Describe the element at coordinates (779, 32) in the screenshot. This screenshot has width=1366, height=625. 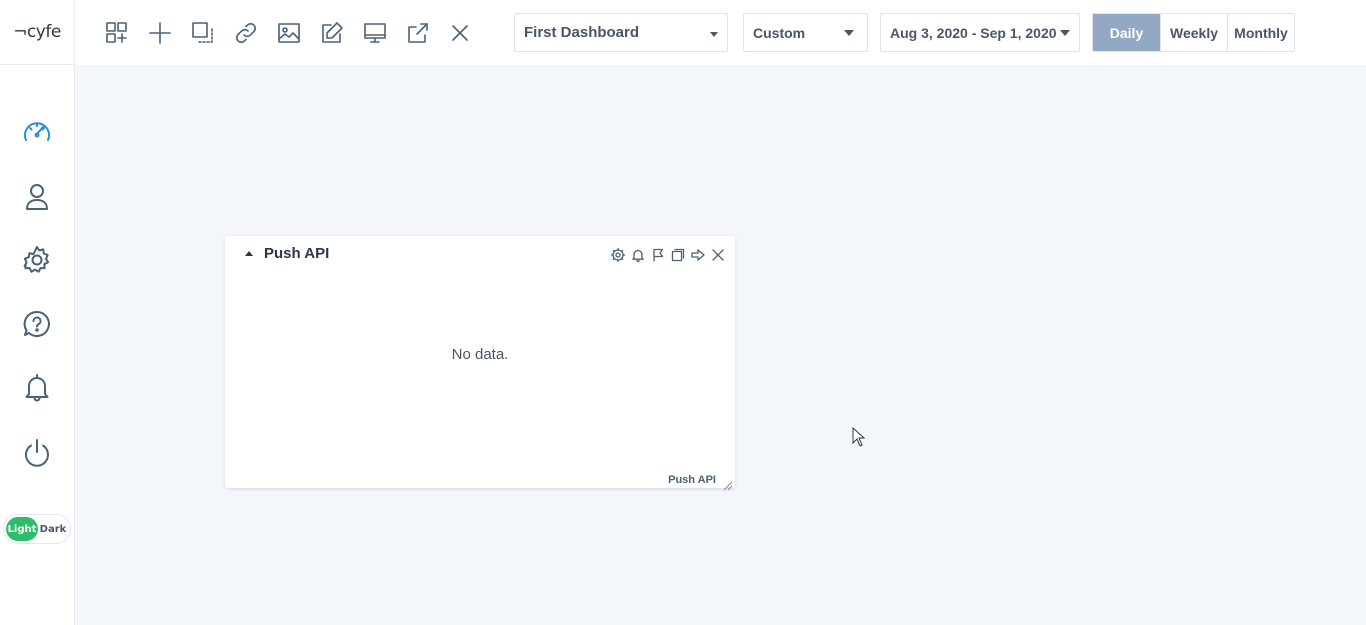
I see `range-select-value: Custom` at that location.